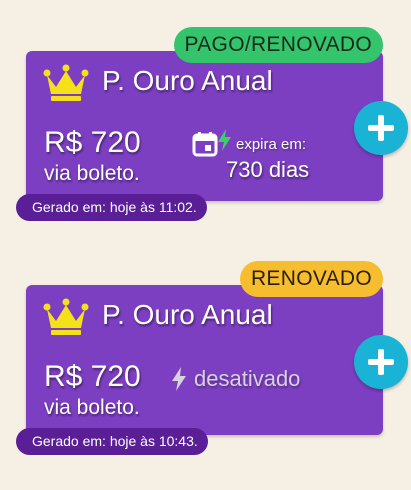  Describe the element at coordinates (112, 441) in the screenshot. I see `generated-timestamp: Gerado em: hoje às 10:43.` at that location.